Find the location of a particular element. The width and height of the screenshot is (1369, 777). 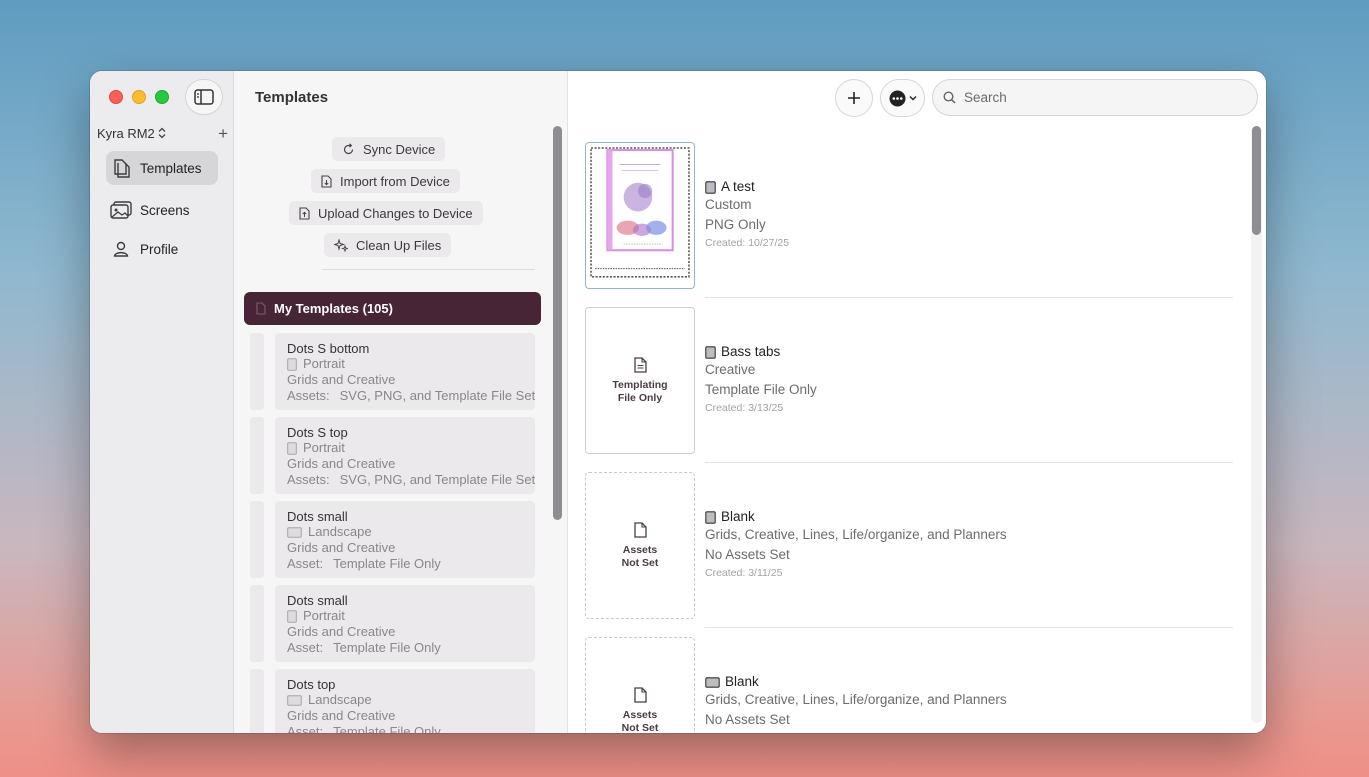

close-window-button is located at coordinates (116, 97).